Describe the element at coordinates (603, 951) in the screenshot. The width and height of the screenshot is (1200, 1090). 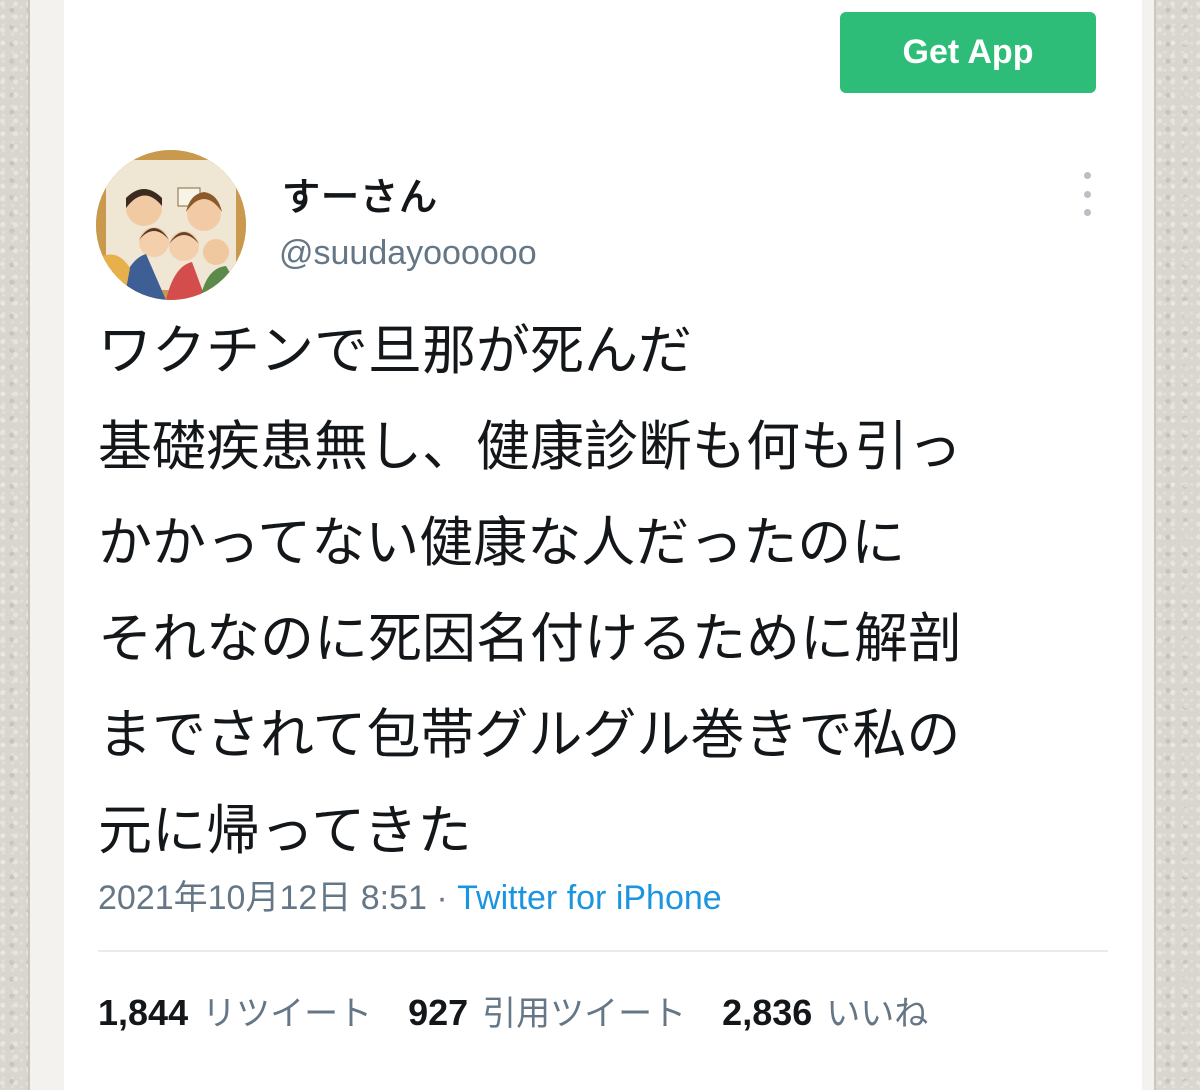
I see `divider` at that location.